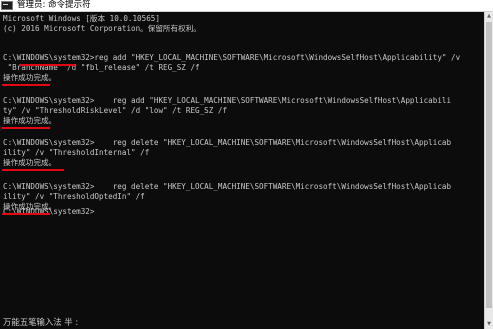 This screenshot has width=493, height=329. Describe the element at coordinates (74, 196) in the screenshot. I see `console-line: ility" /v "ThresholdOptedIn" /f` at that location.